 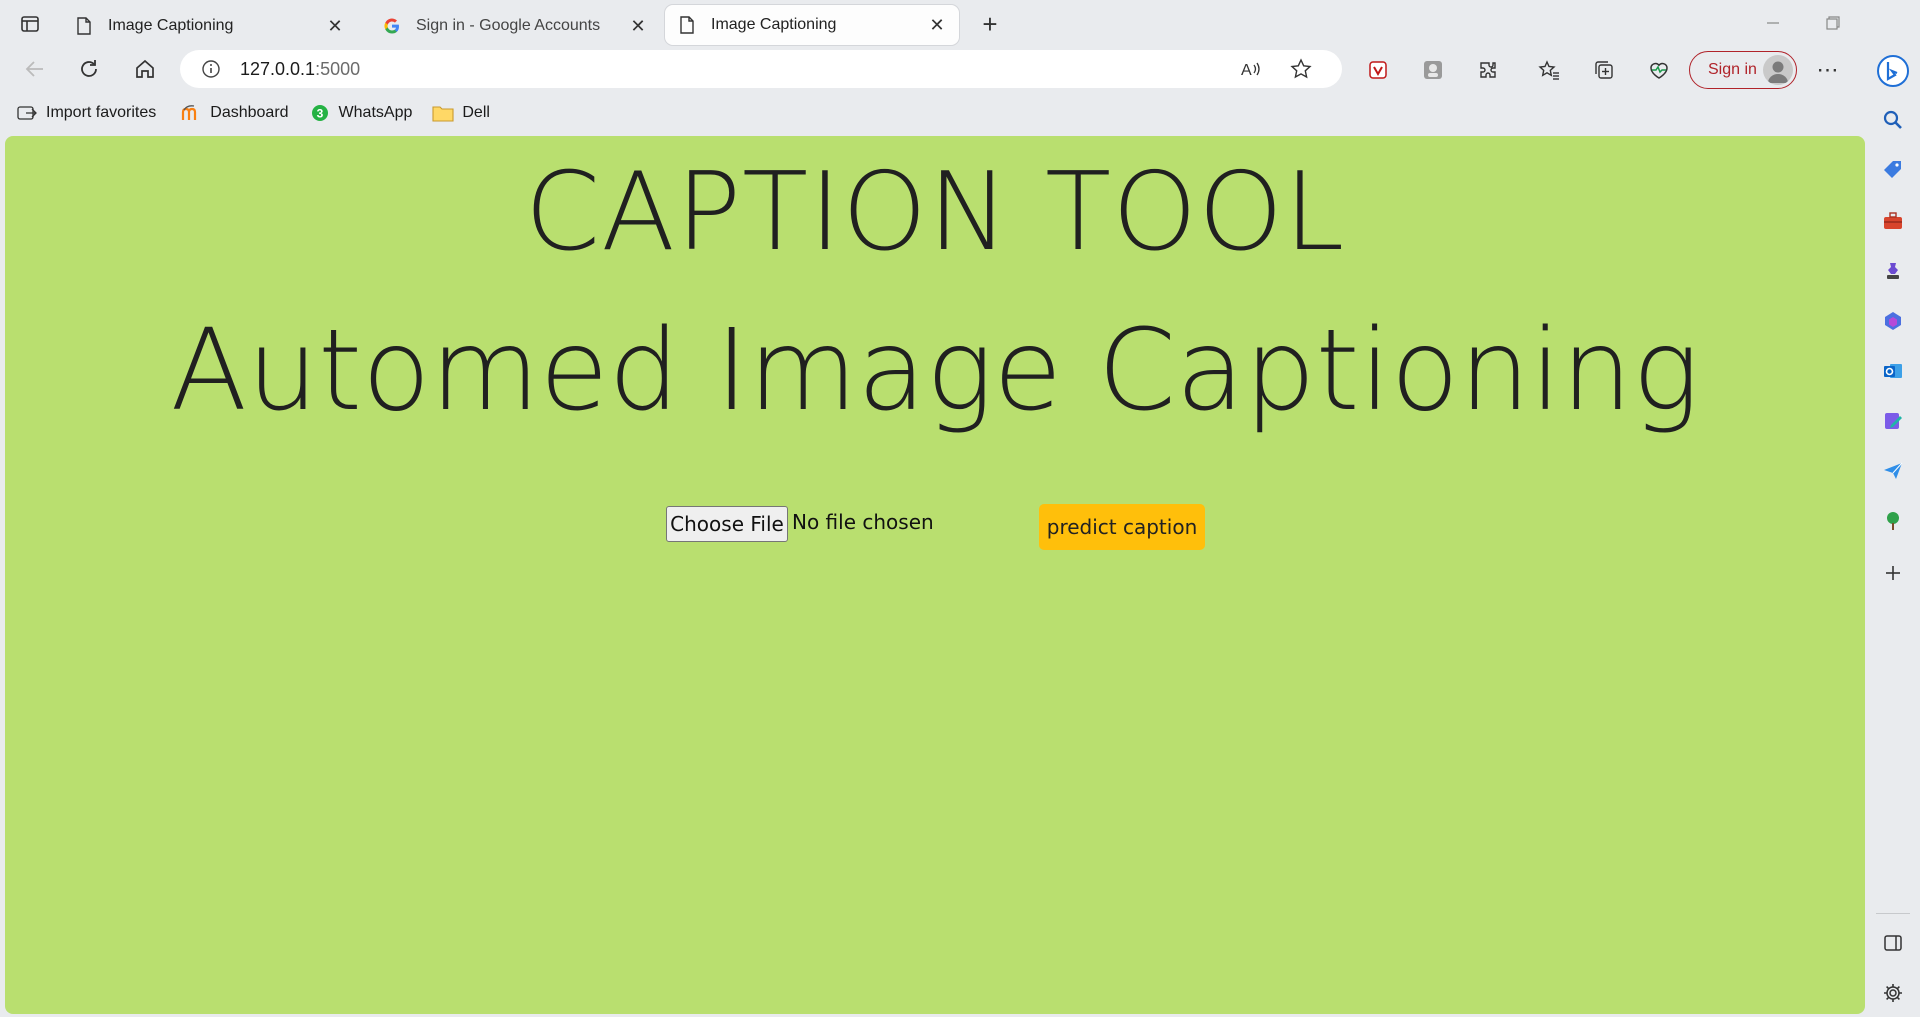 I want to click on file-status-text: No file chosen, so click(x=863, y=522).